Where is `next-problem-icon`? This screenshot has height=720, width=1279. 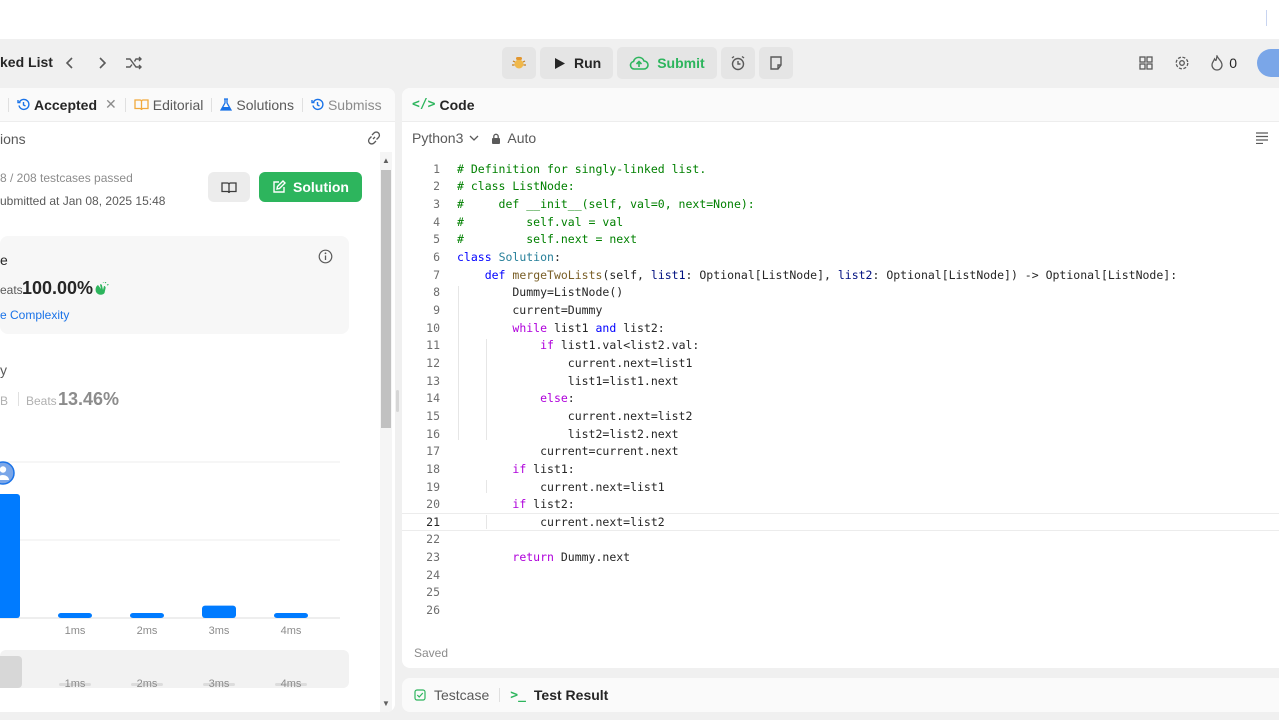
next-problem-icon is located at coordinates (102, 63).